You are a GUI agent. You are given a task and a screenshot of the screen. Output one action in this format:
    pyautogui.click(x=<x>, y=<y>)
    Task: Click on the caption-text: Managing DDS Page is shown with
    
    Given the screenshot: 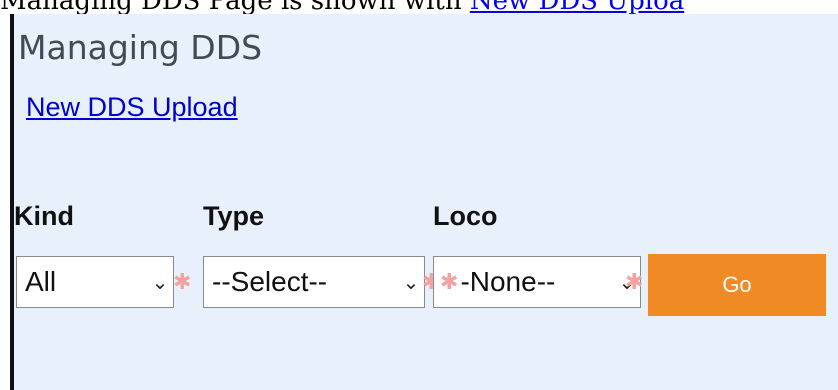 What is the action you would take?
    pyautogui.click(x=235, y=7)
    